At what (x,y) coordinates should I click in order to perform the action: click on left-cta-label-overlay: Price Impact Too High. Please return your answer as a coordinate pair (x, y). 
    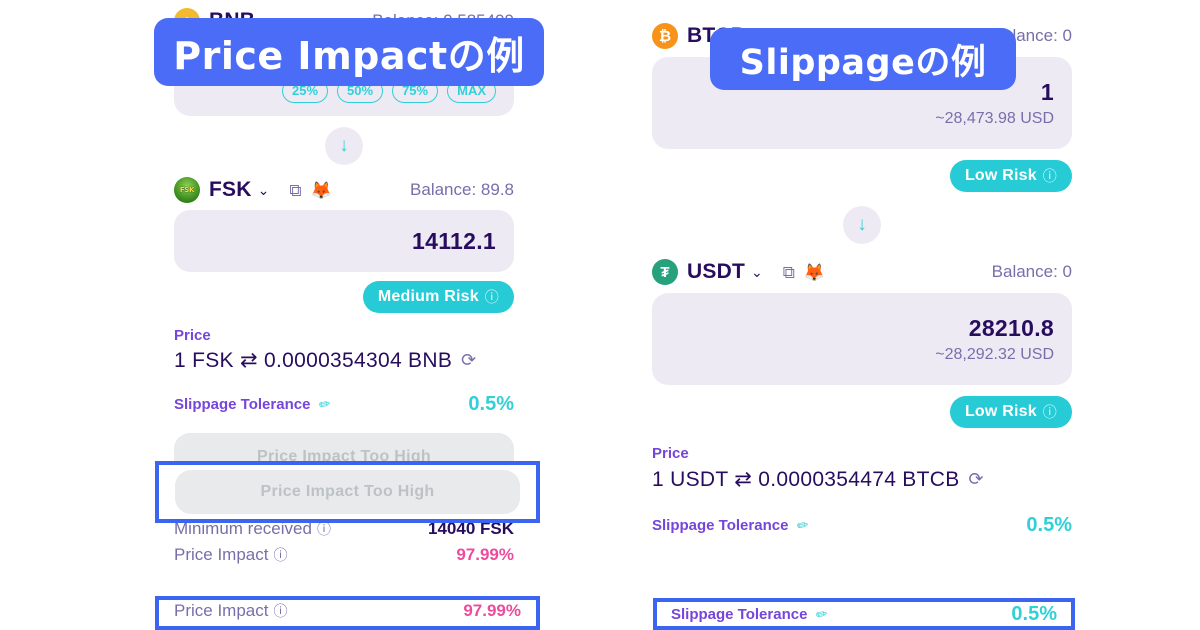
    Looking at the image, I should click on (347, 491).